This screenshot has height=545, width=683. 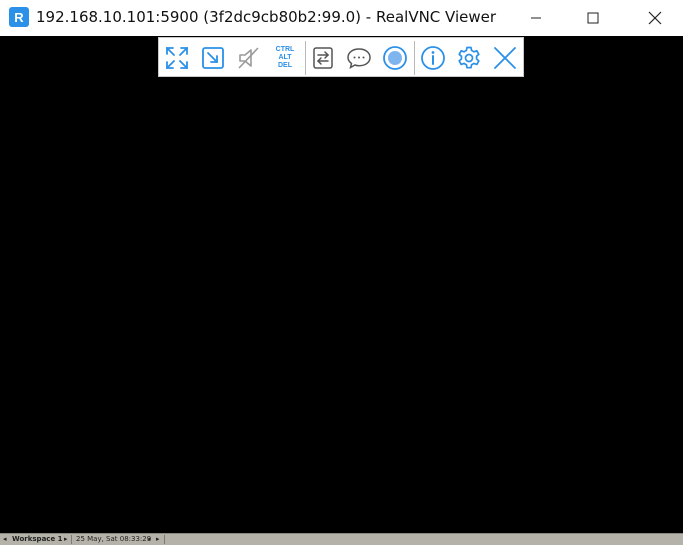 I want to click on maximize-icon, so click(x=593, y=18).